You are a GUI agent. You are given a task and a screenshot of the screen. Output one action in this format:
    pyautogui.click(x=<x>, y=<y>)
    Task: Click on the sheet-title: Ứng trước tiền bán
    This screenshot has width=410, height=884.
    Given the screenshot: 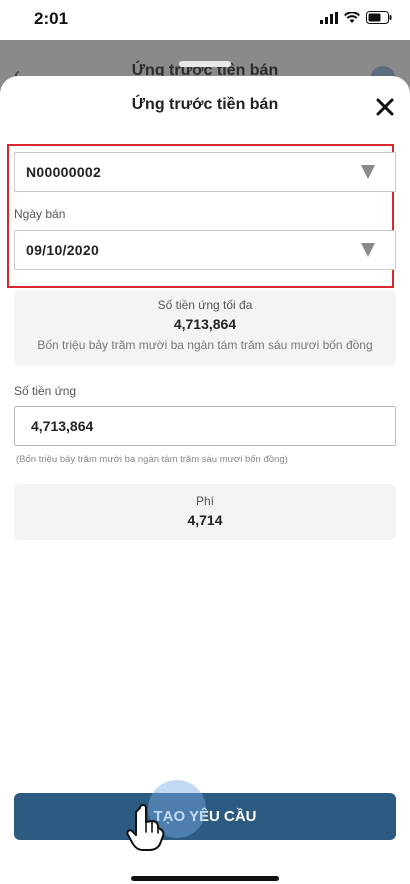 What is the action you would take?
    pyautogui.click(x=205, y=104)
    